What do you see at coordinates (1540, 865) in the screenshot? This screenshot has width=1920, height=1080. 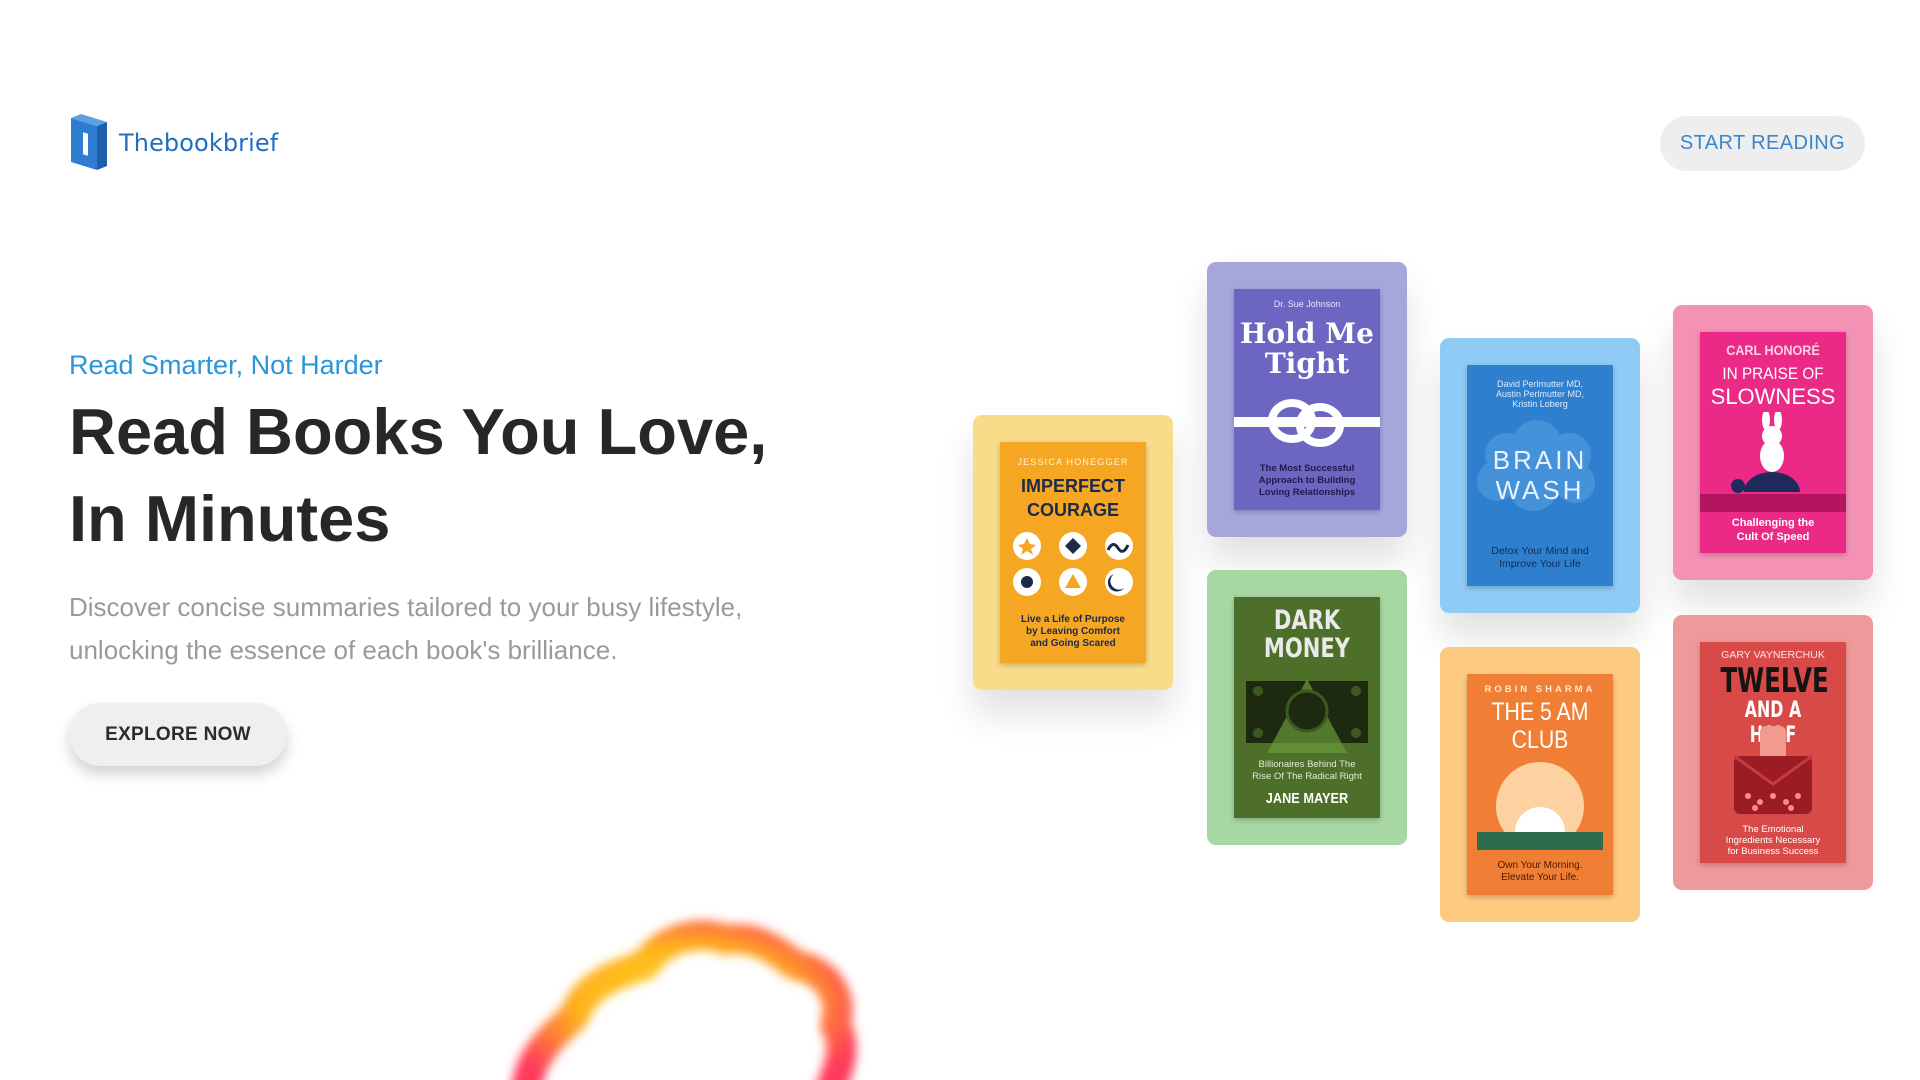 I see `book-subtitle-line: Own Your Morning.` at bounding box center [1540, 865].